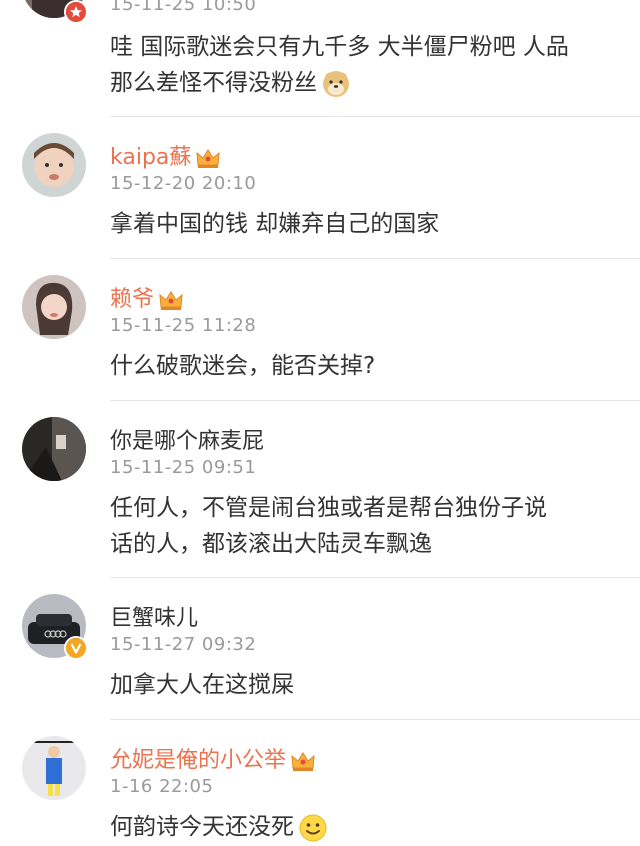  Describe the element at coordinates (213, 83) in the screenshot. I see `comment-text-line: 那么差怪不得没粉丝` at that location.